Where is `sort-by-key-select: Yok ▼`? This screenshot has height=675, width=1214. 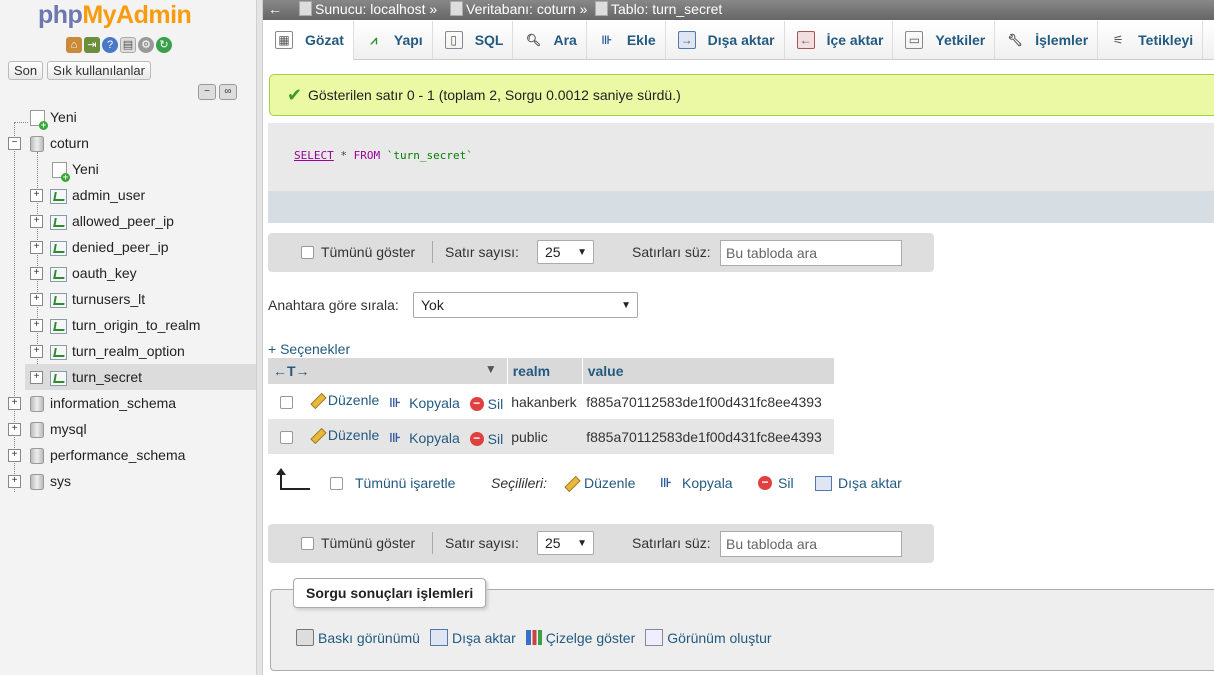
sort-by-key-select: Yok ▼ is located at coordinates (525, 305).